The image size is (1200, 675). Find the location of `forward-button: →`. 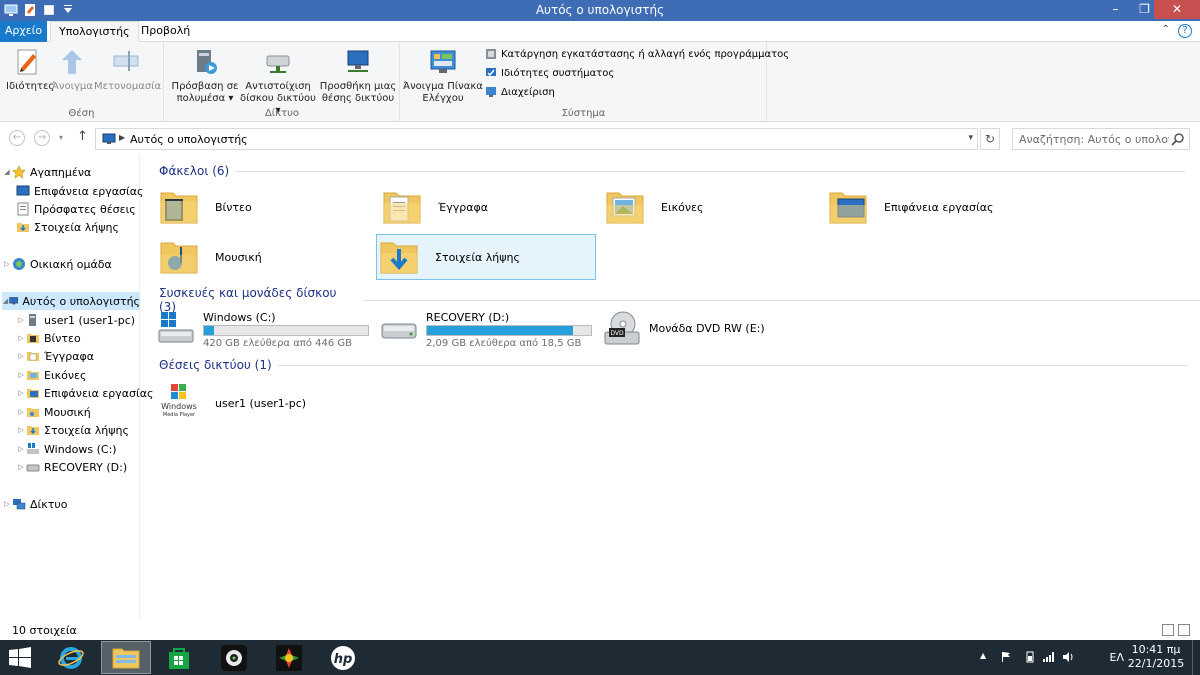

forward-button: → is located at coordinates (42, 138).